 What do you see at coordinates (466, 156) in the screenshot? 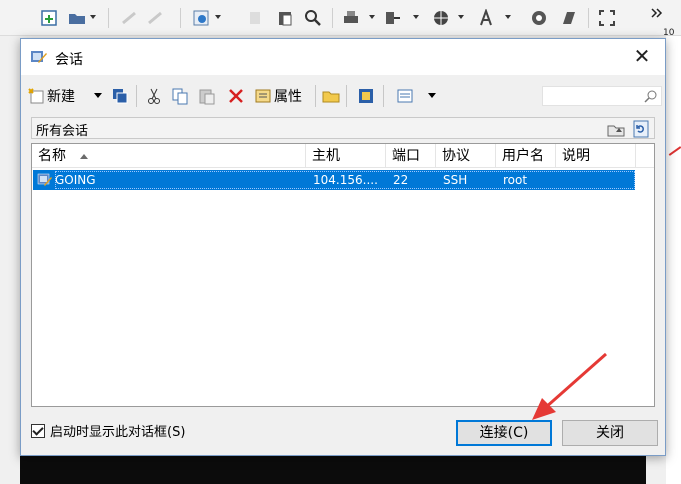
I see `column-header-protocol: 协议` at bounding box center [466, 156].